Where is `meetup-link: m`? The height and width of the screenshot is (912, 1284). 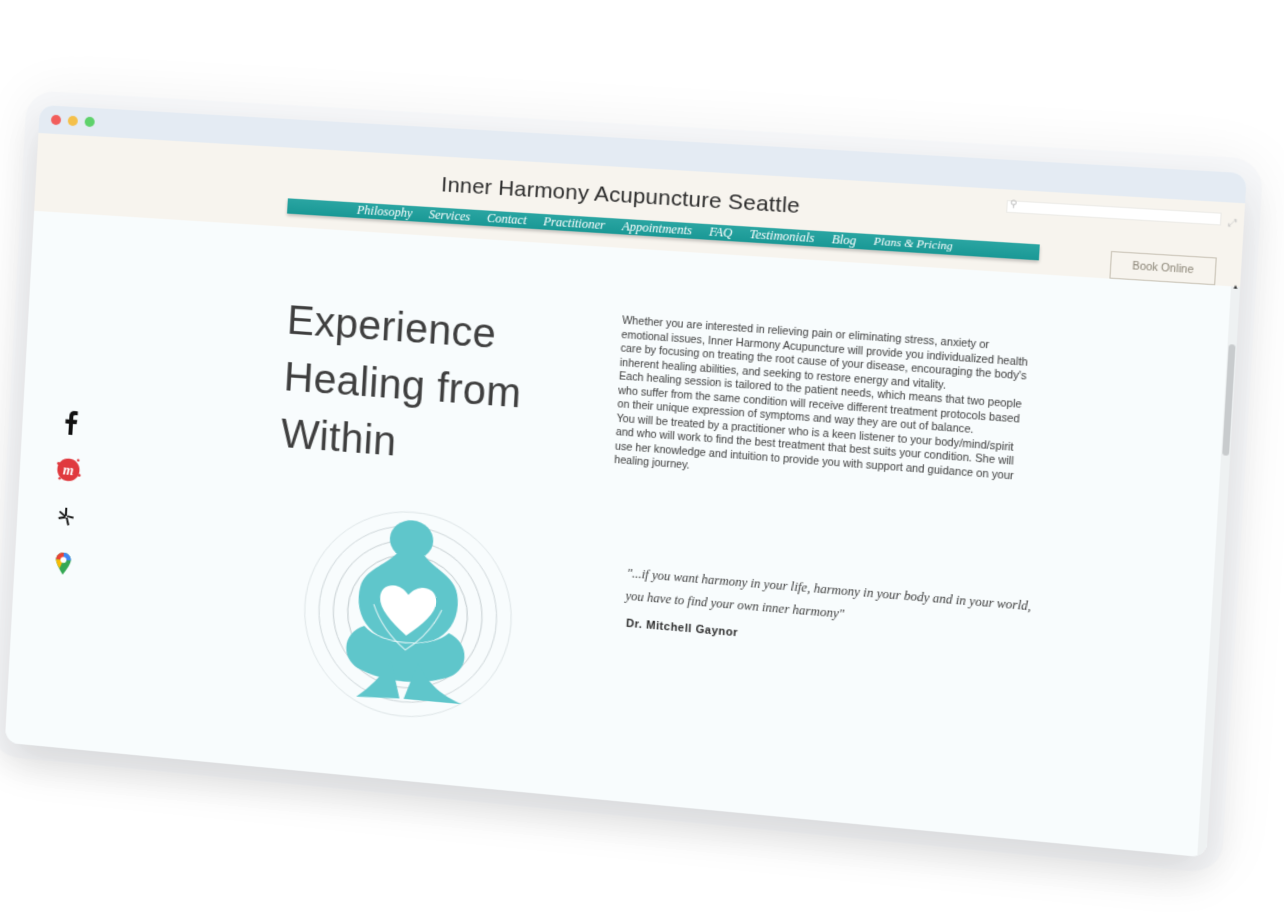
meetup-link: m is located at coordinates (68, 470).